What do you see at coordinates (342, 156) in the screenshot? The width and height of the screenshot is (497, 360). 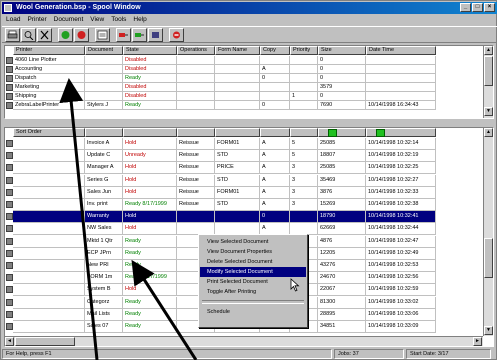 I see `table-cell: 18807` at bounding box center [342, 156].